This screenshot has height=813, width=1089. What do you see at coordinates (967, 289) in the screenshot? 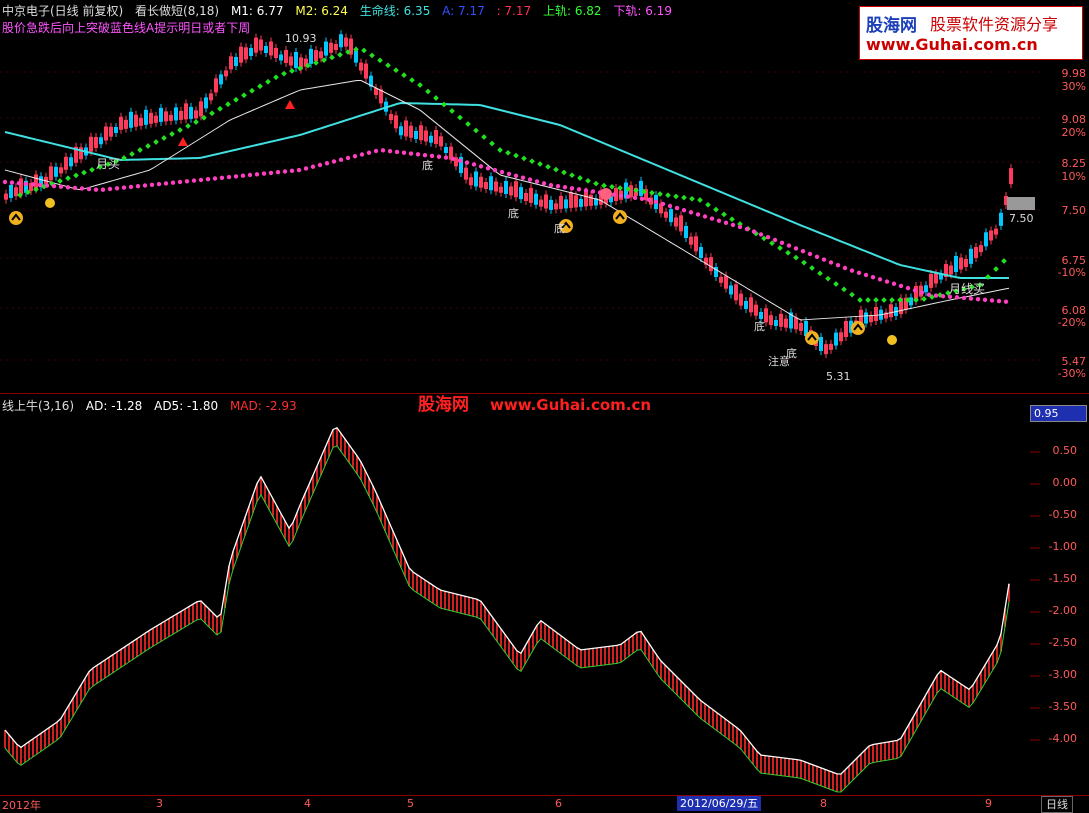
I see `buy-signal-label-2: 月线买` at bounding box center [967, 289].